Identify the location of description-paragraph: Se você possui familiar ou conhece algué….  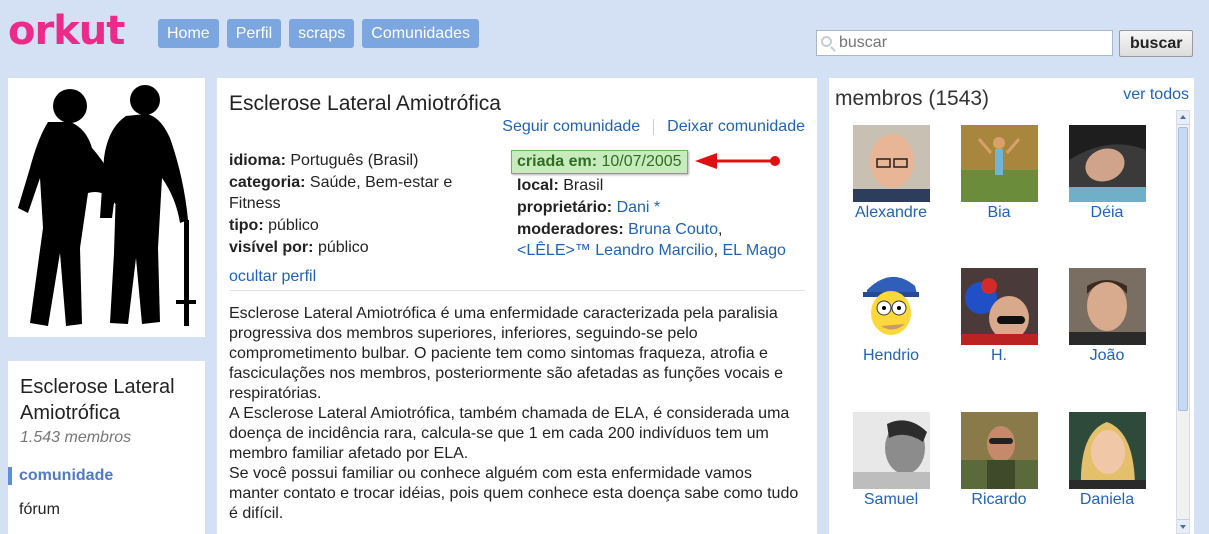
(514, 493).